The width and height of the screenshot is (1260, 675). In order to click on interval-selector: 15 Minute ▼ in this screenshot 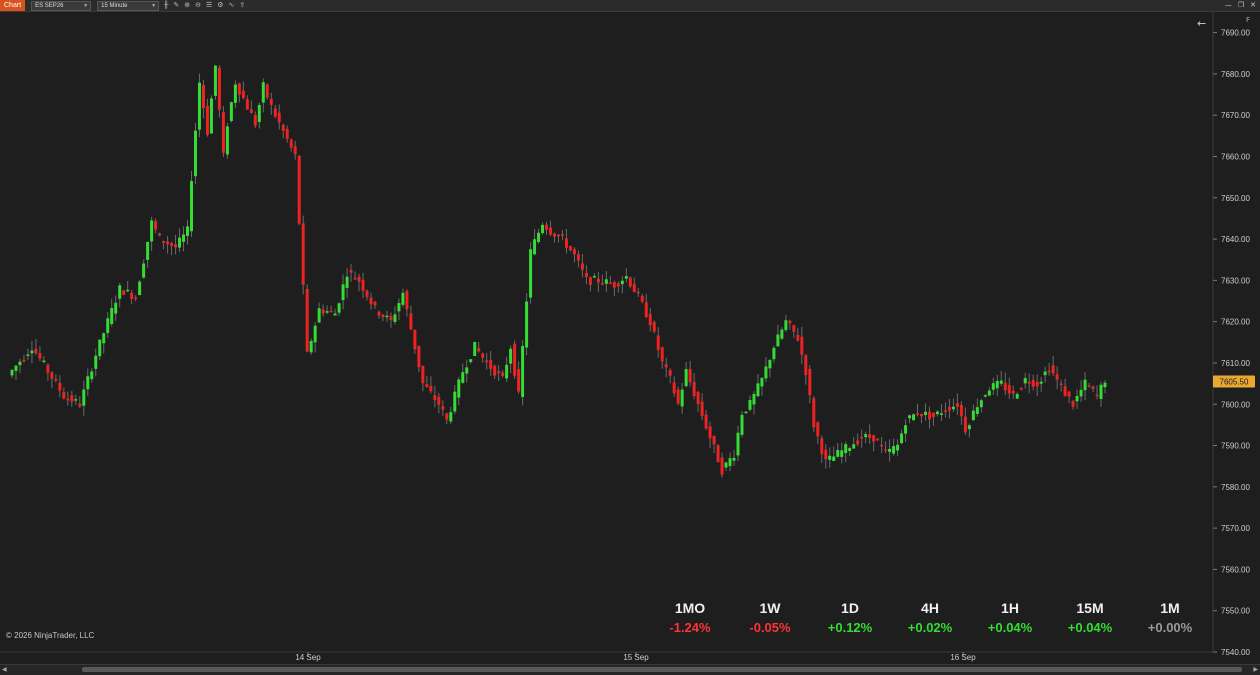, I will do `click(128, 5)`.